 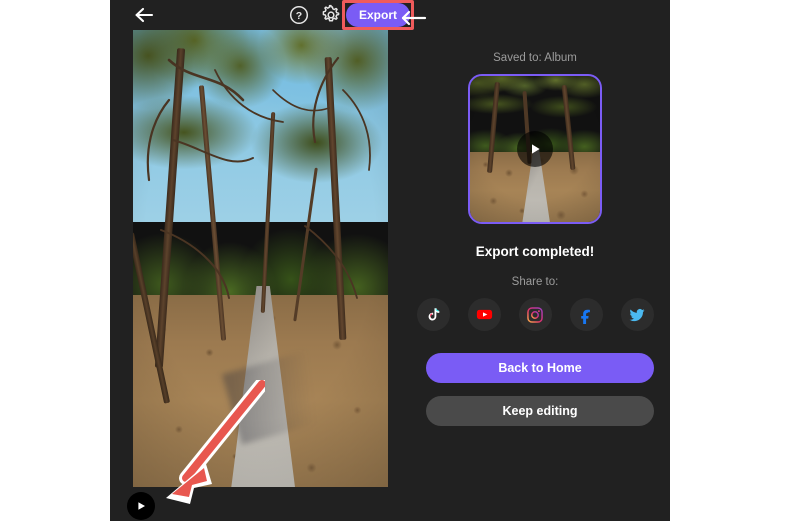 I want to click on question-circle-icon: ?, so click(x=299, y=15).